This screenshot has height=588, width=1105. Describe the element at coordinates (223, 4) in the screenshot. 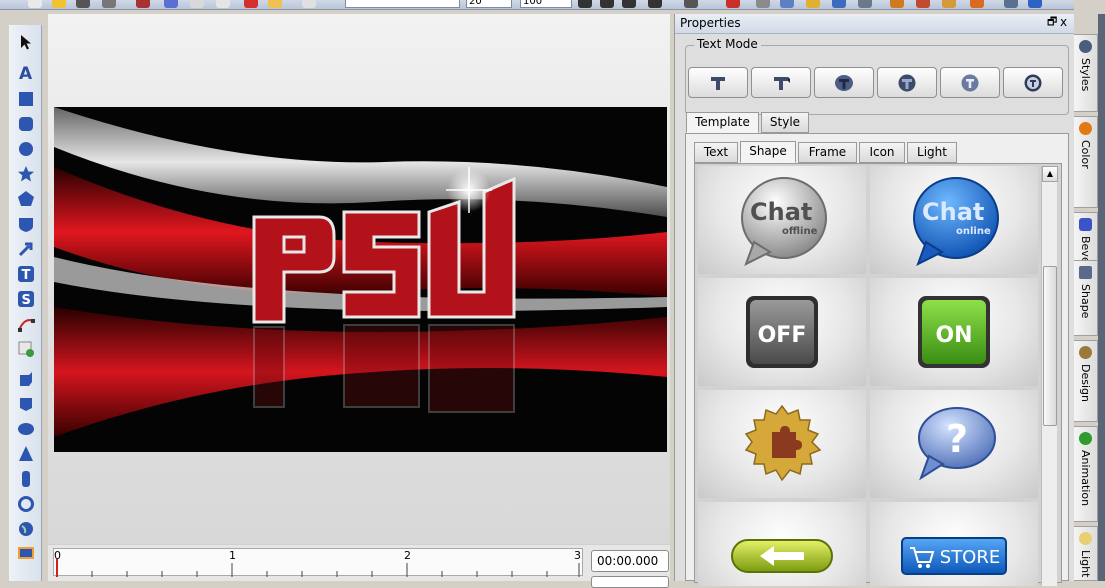

I see `paste-icon` at that location.